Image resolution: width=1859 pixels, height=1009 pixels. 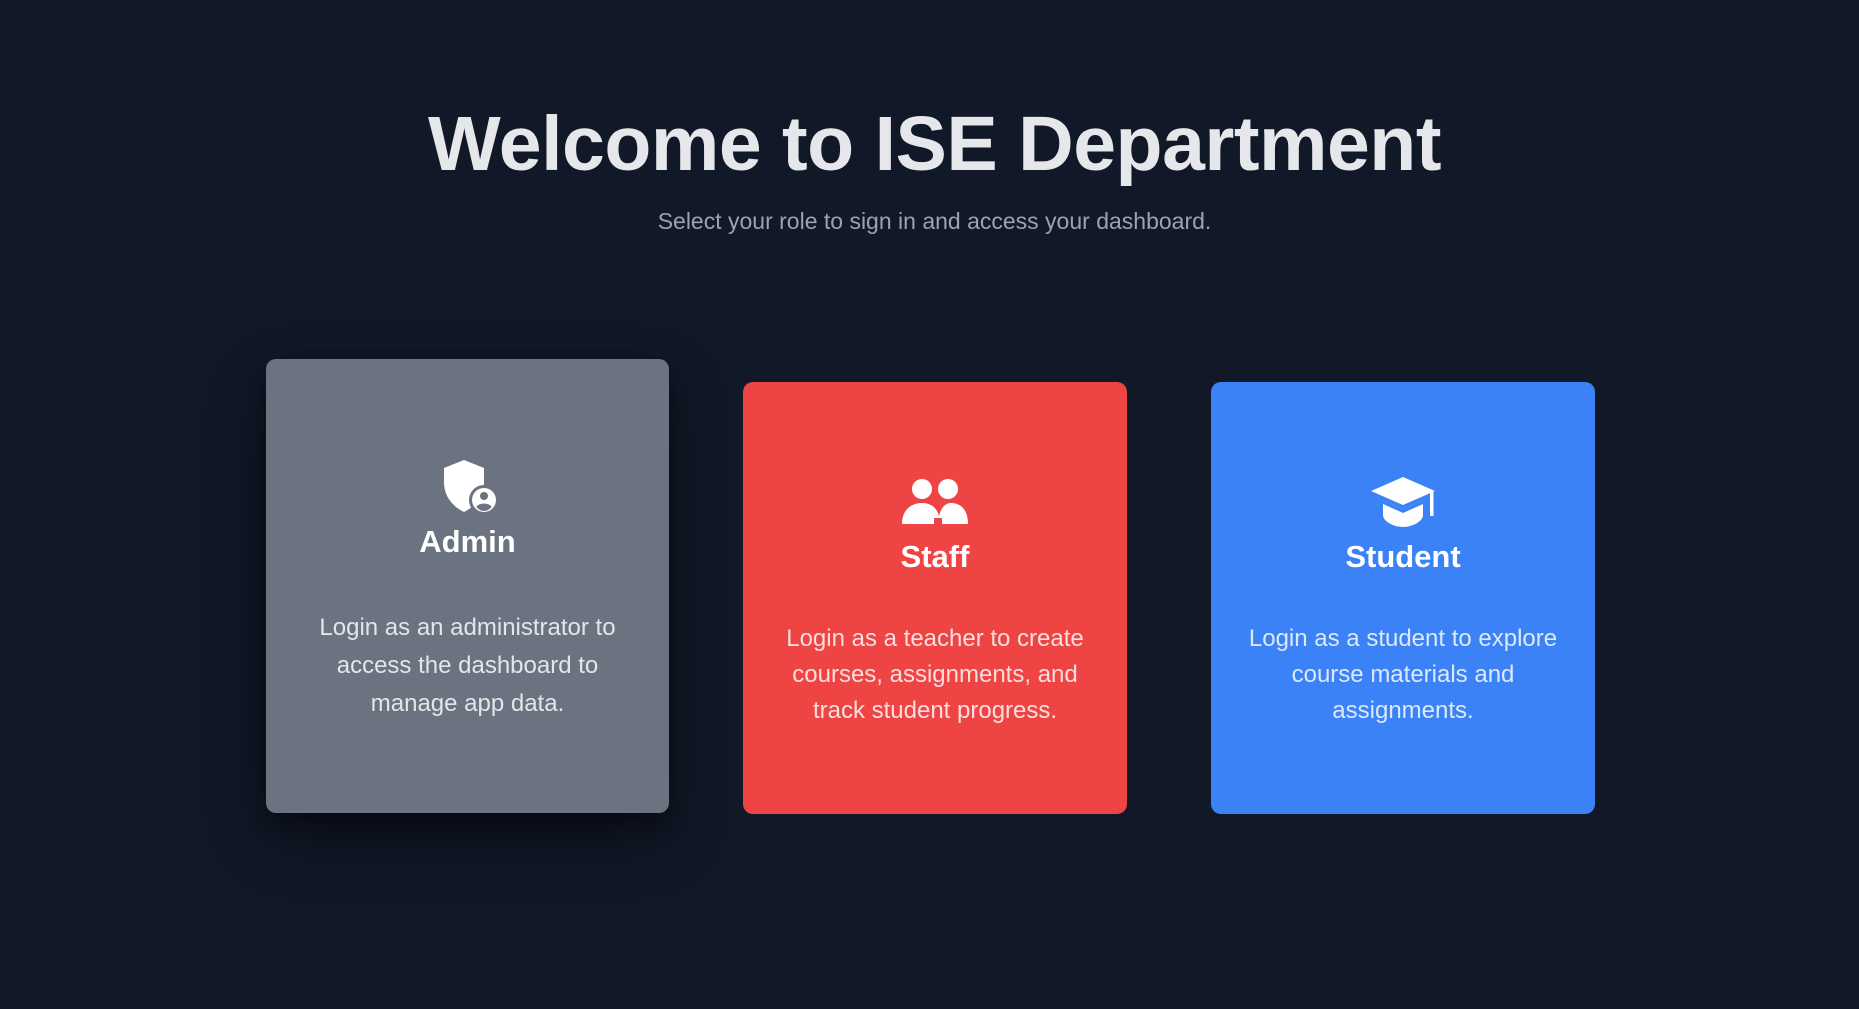 I want to click on graduation-cap-icon, so click(x=1403, y=502).